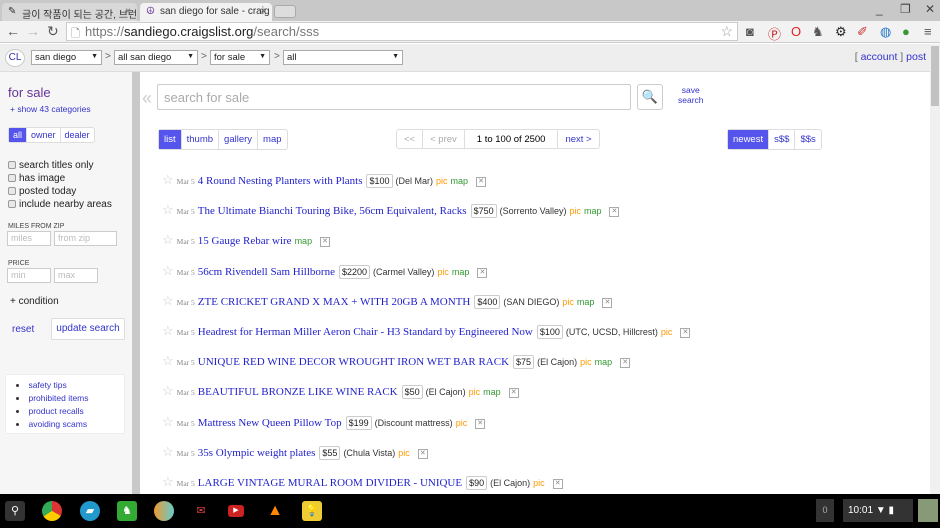 The image size is (940, 528). What do you see at coordinates (34, 301) in the screenshot?
I see `condition-toggle: + condition` at bounding box center [34, 301].